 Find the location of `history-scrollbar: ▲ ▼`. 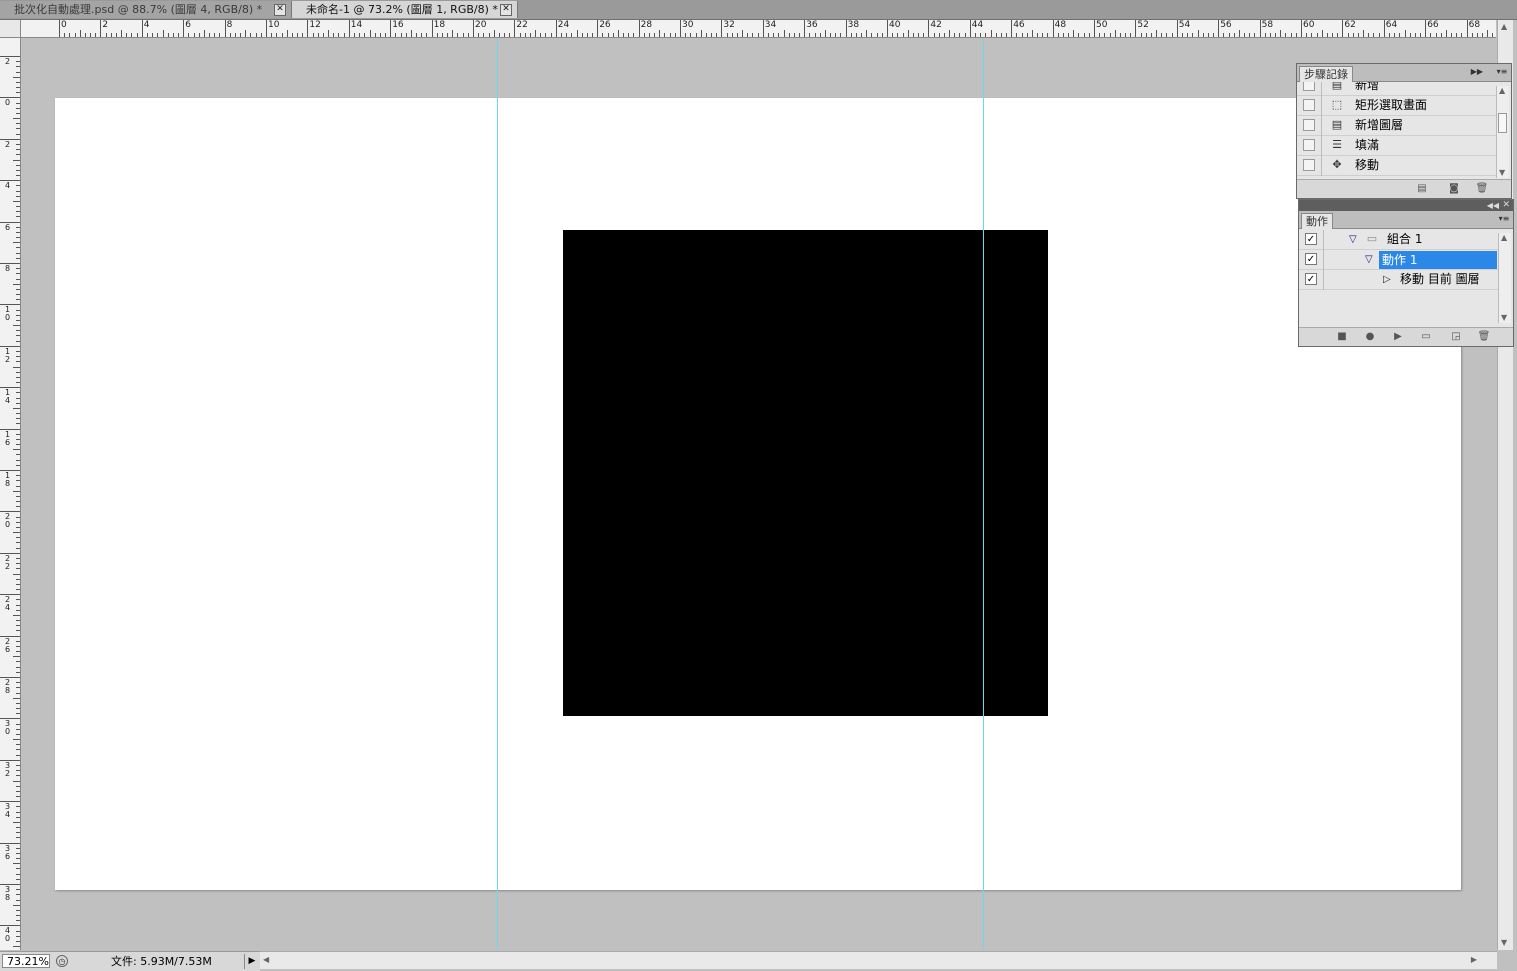

history-scrollbar: ▲ ▼ is located at coordinates (1502, 132).